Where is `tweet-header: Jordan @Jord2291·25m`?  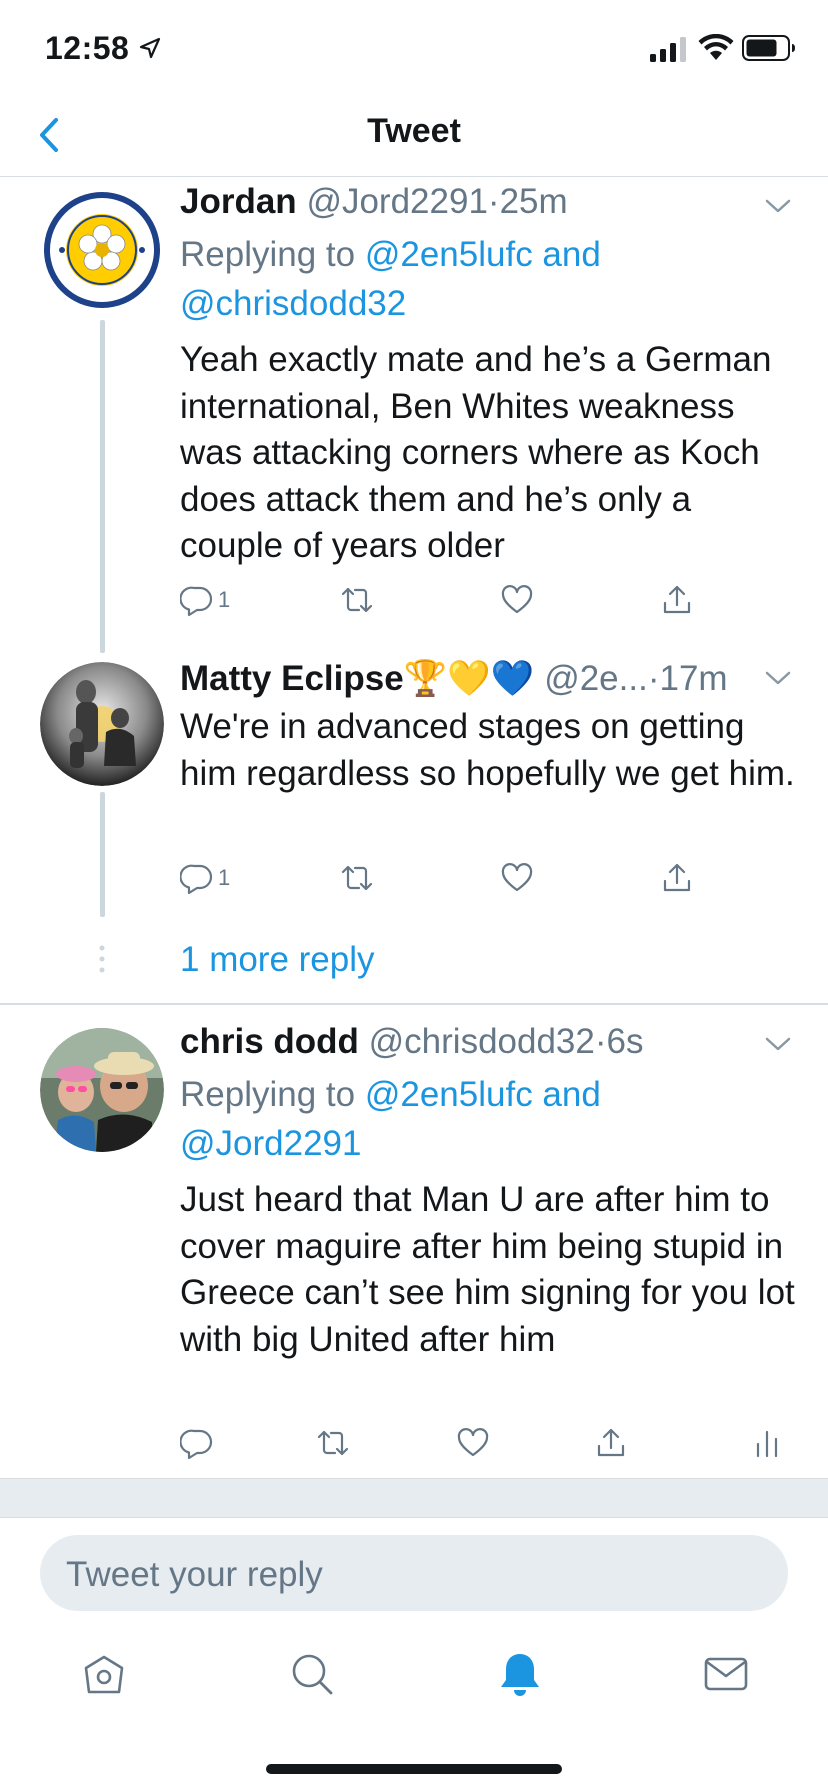
tweet-header: Jordan @Jord2291·25m is located at coordinates (374, 202).